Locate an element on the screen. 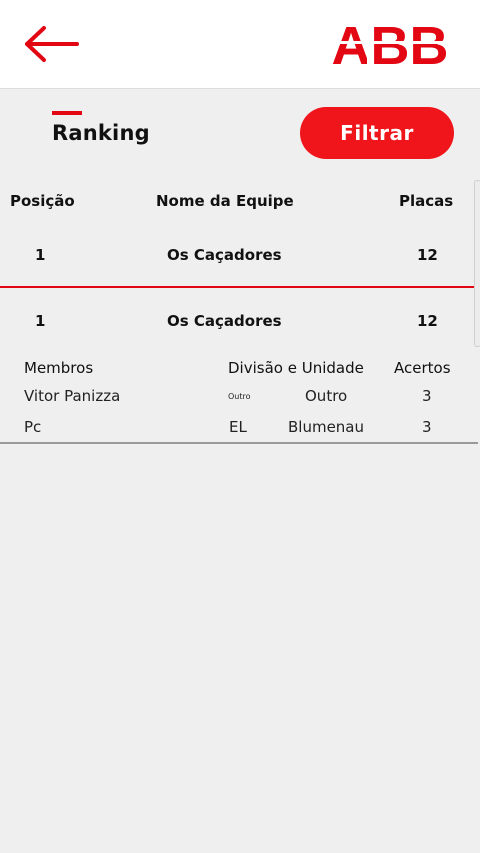 Image resolution: width=480 pixels, height=853 pixels. back-button is located at coordinates (52, 44).